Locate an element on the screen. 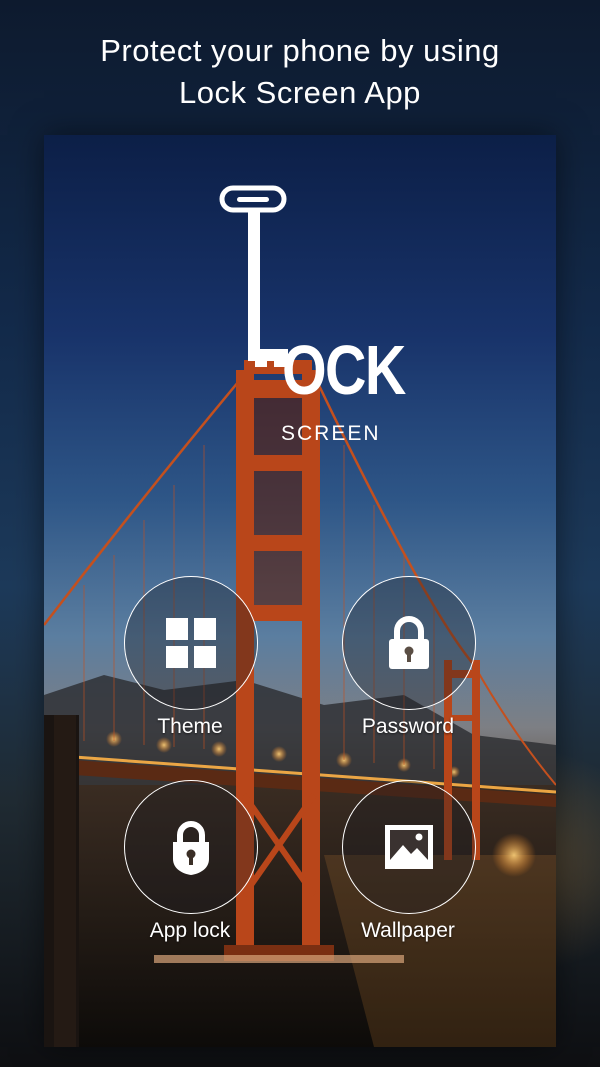 This screenshot has width=600, height=1067. headline-line-2: Lock Screen App is located at coordinates (300, 92).